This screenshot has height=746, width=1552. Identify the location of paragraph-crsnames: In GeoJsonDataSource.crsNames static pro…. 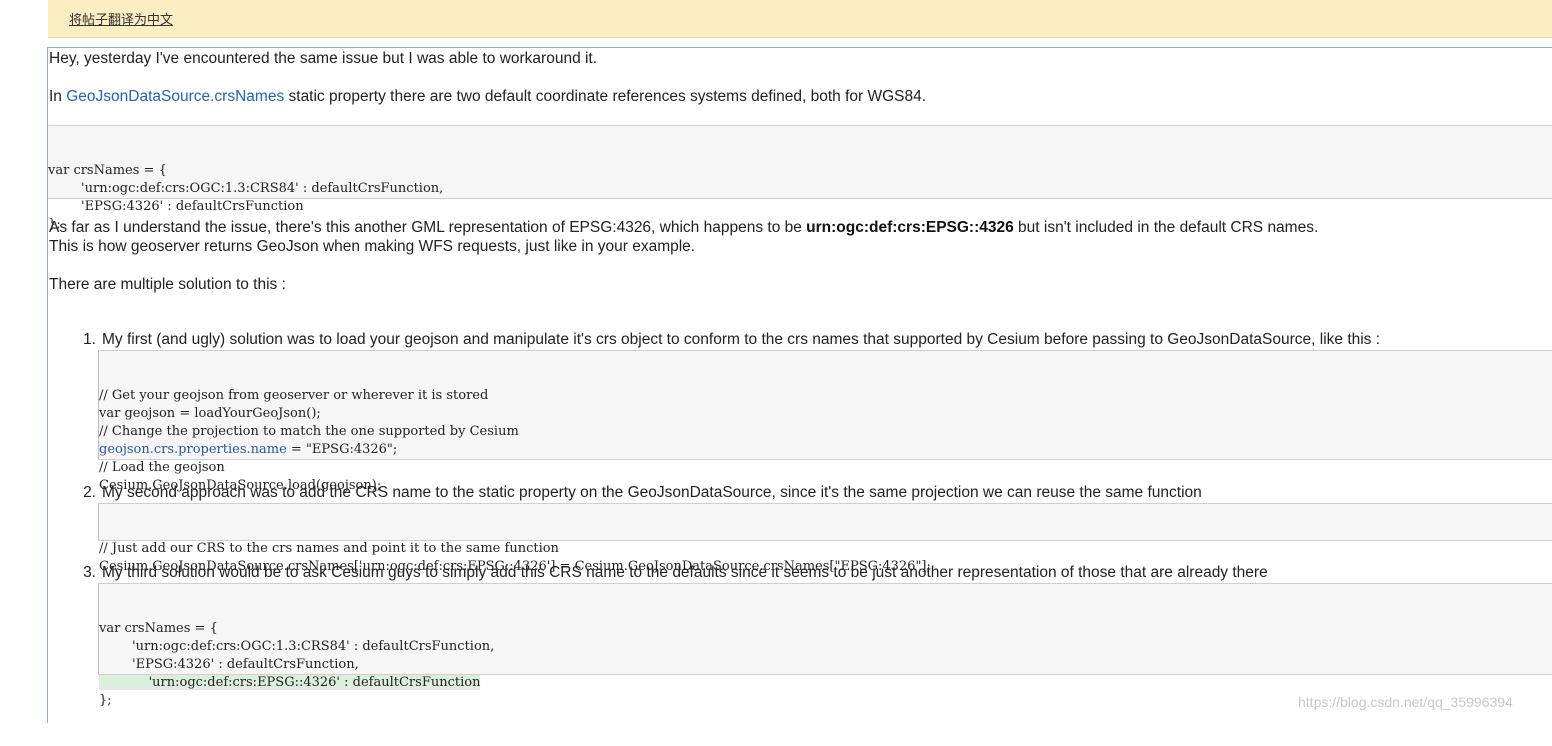
(488, 96).